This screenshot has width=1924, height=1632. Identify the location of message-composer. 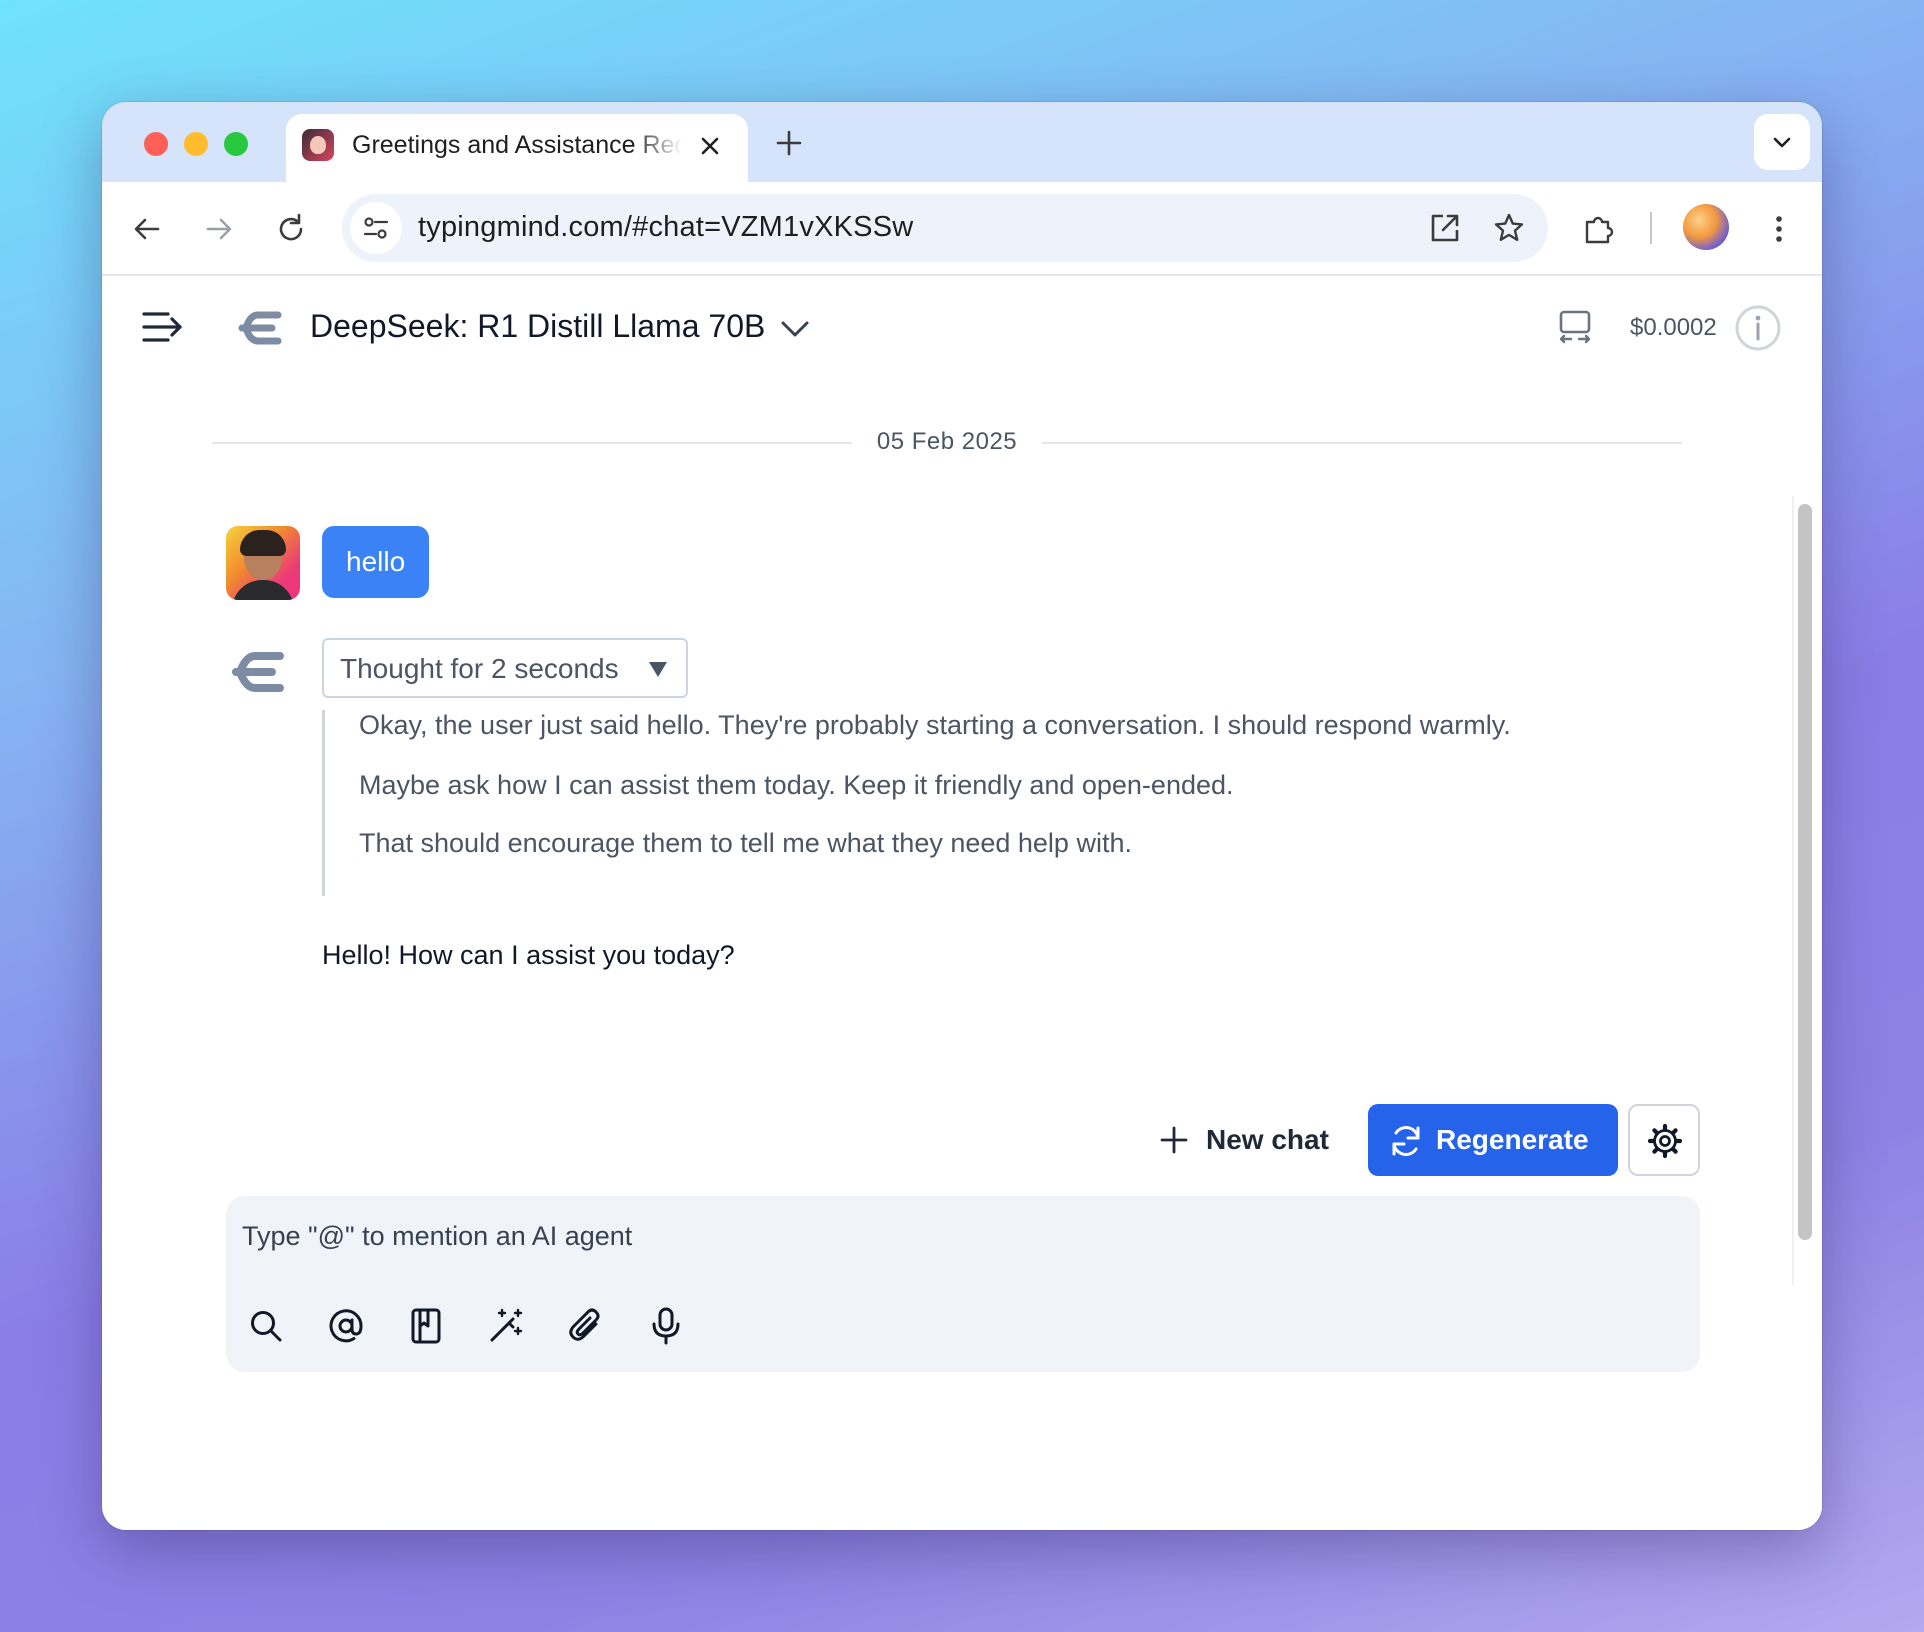
(963, 1284).